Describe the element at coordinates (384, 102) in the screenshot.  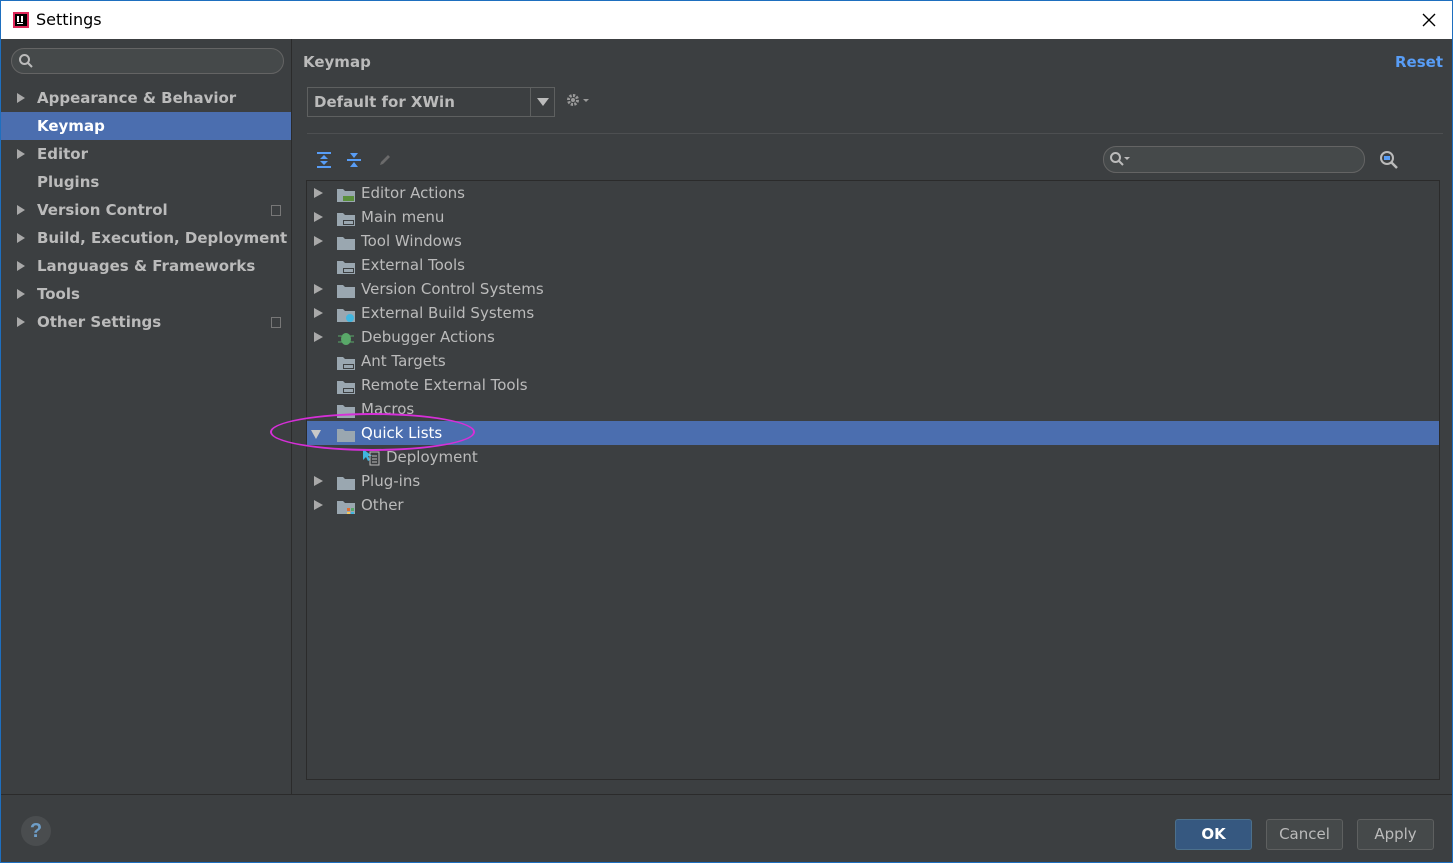
I see `keymap-select-value: Default for XWin` at that location.